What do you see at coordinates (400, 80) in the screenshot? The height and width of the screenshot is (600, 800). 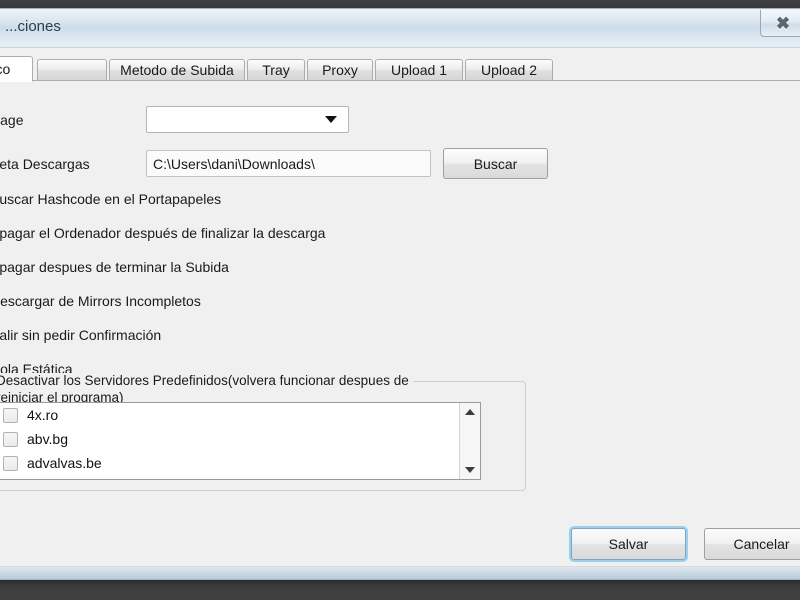 I see `tab-strip-baseline` at bounding box center [400, 80].